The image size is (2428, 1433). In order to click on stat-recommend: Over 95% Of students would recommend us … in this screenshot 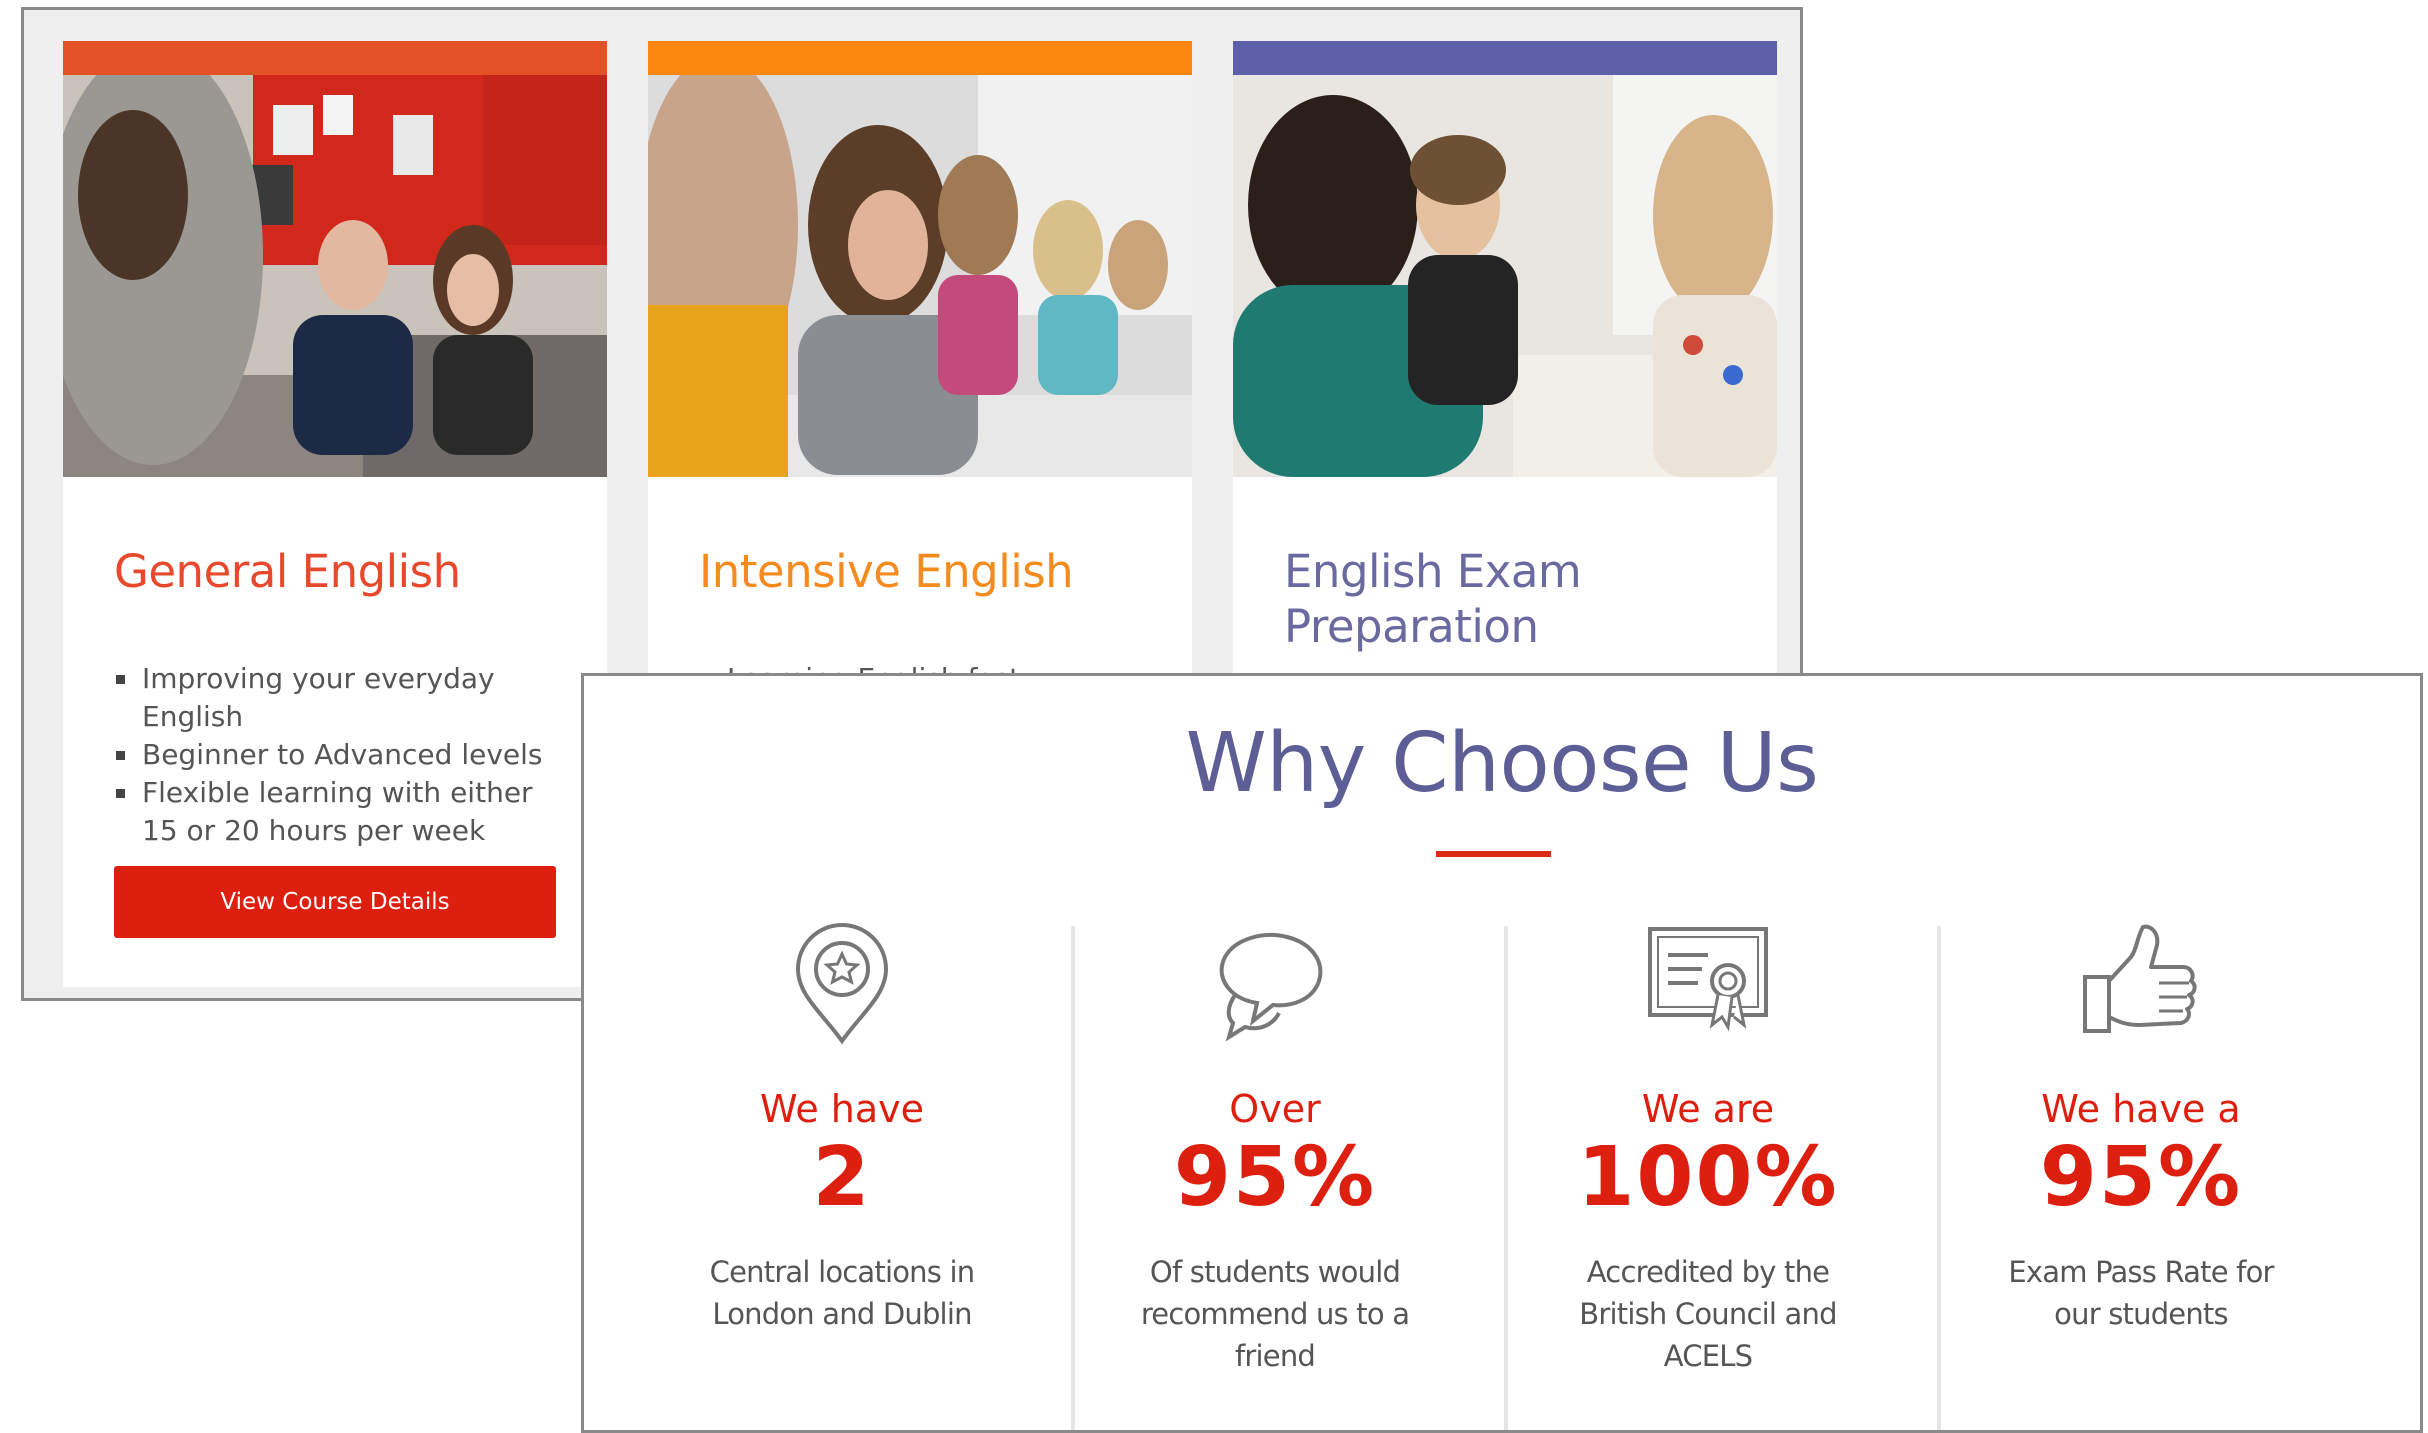, I will do `click(1275, 1149)`.